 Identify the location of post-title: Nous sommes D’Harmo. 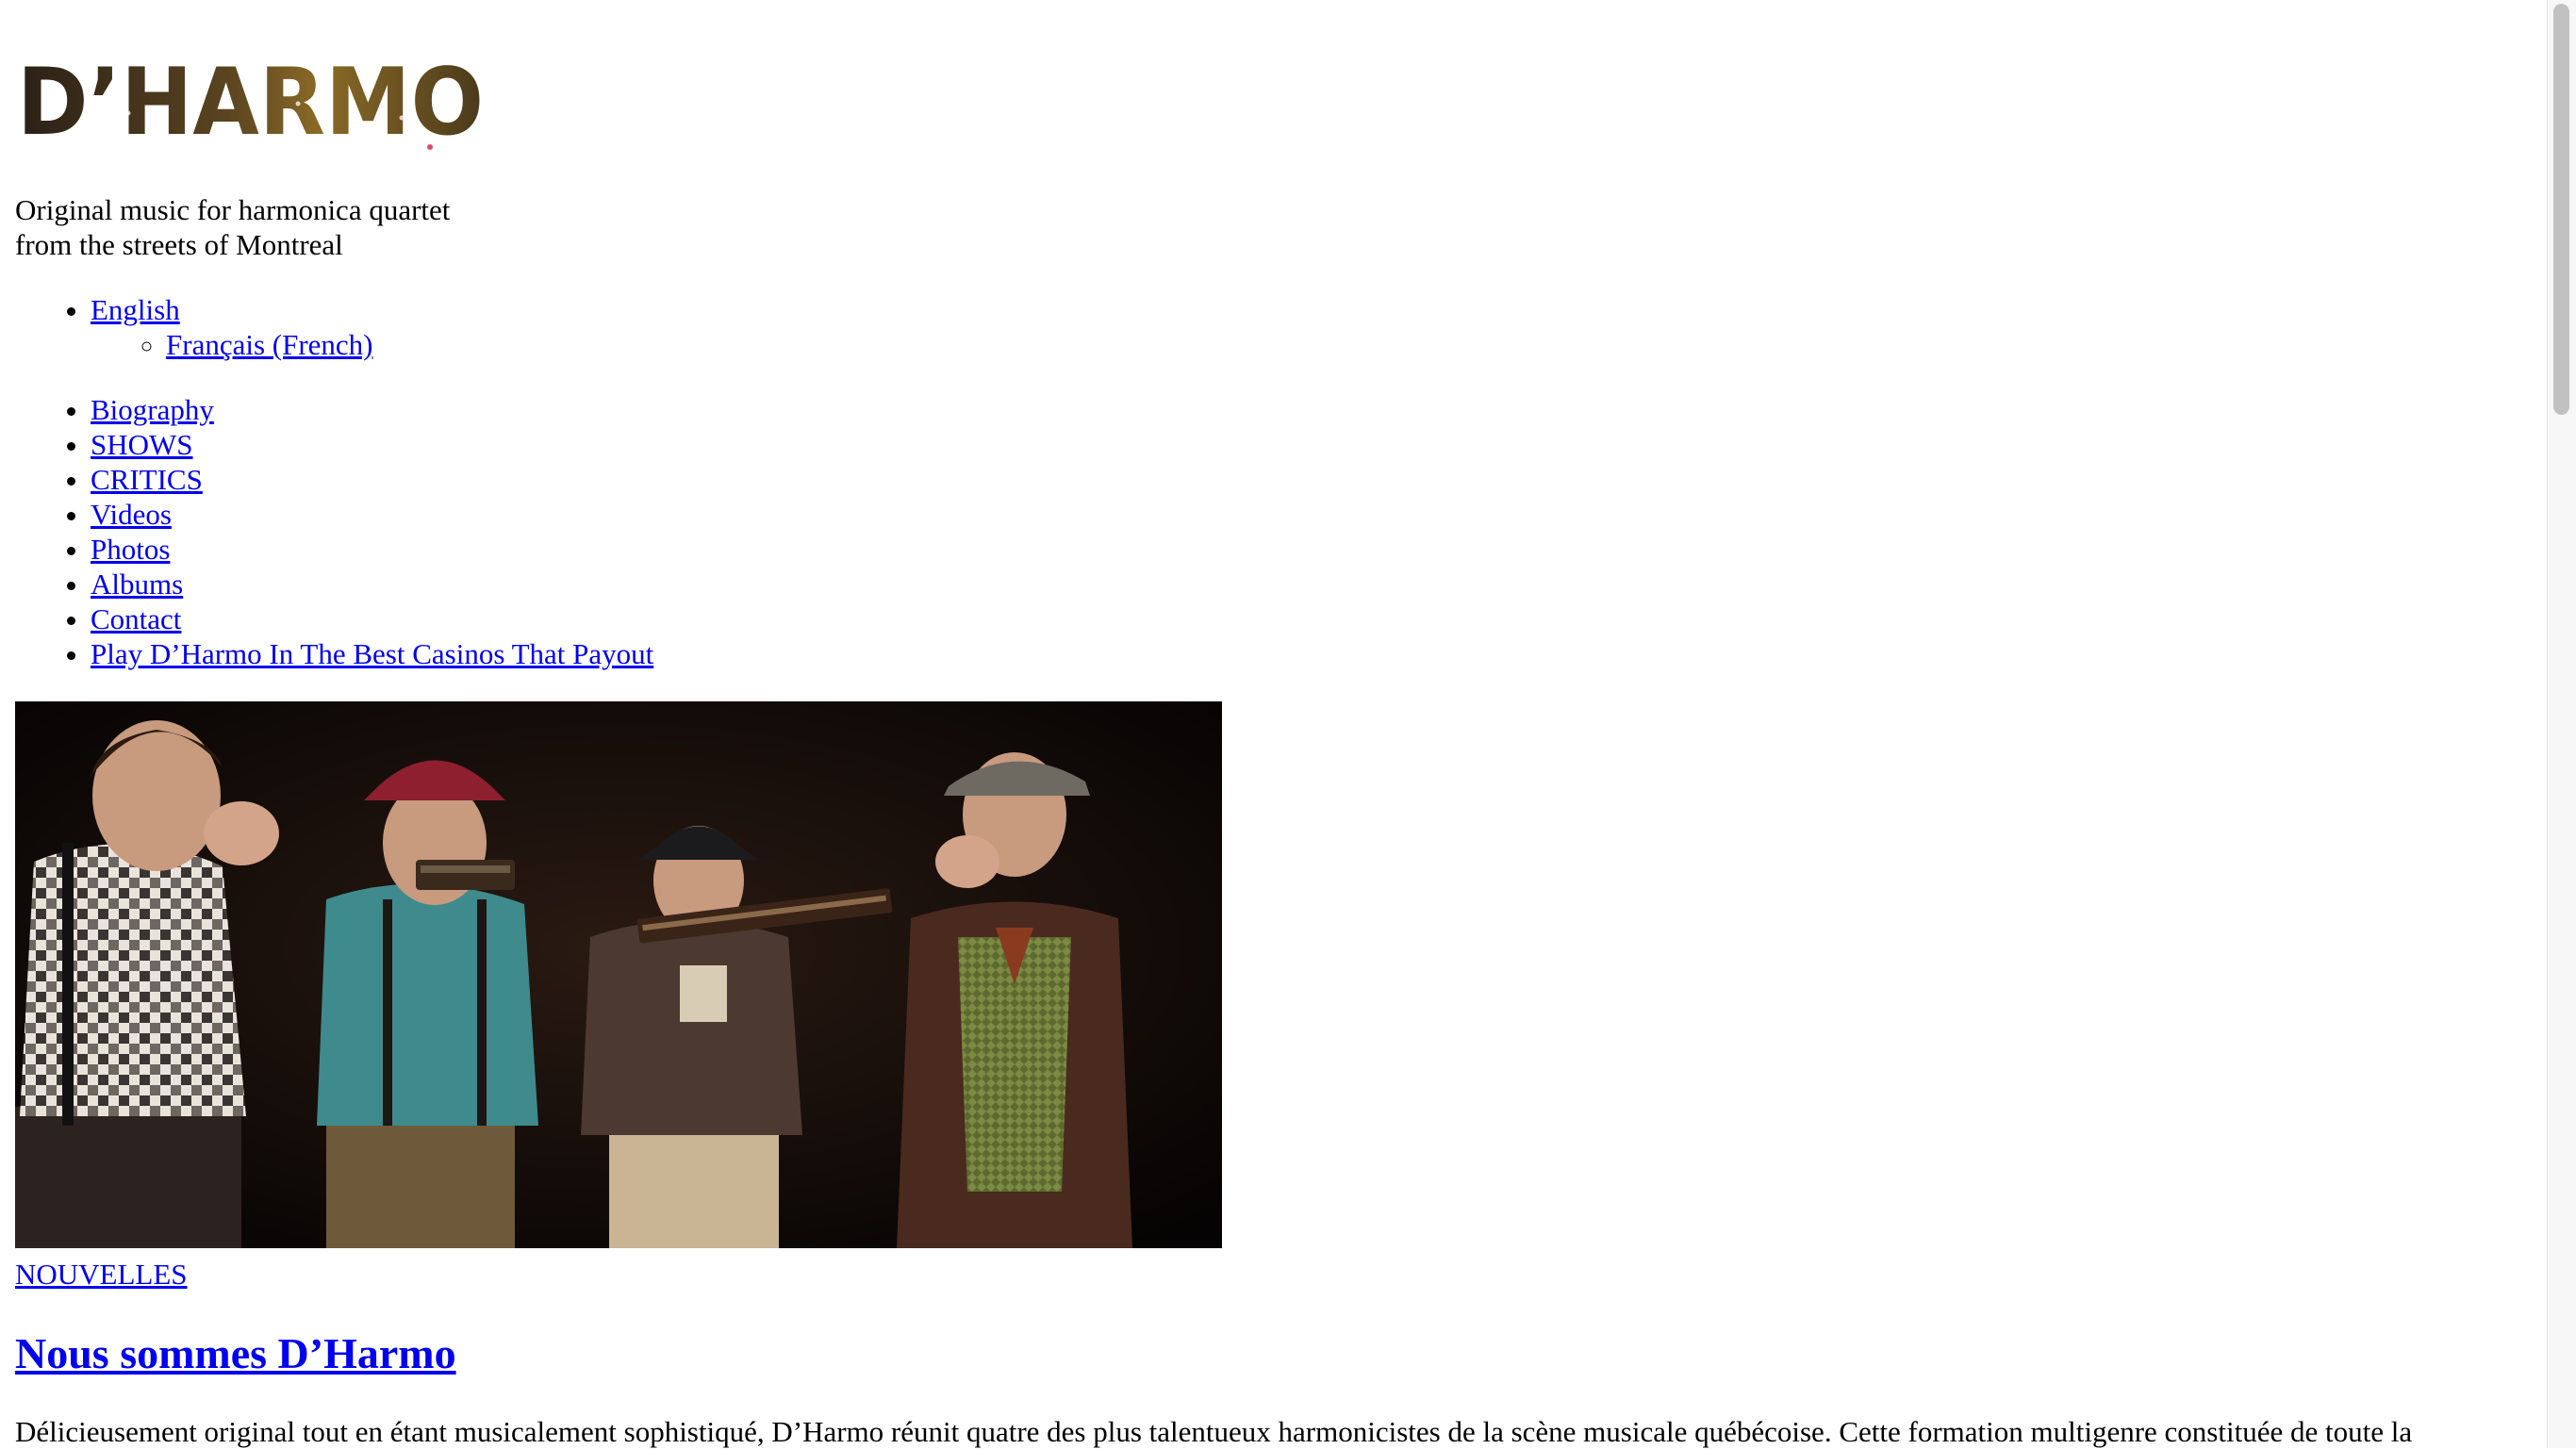
(235, 1353).